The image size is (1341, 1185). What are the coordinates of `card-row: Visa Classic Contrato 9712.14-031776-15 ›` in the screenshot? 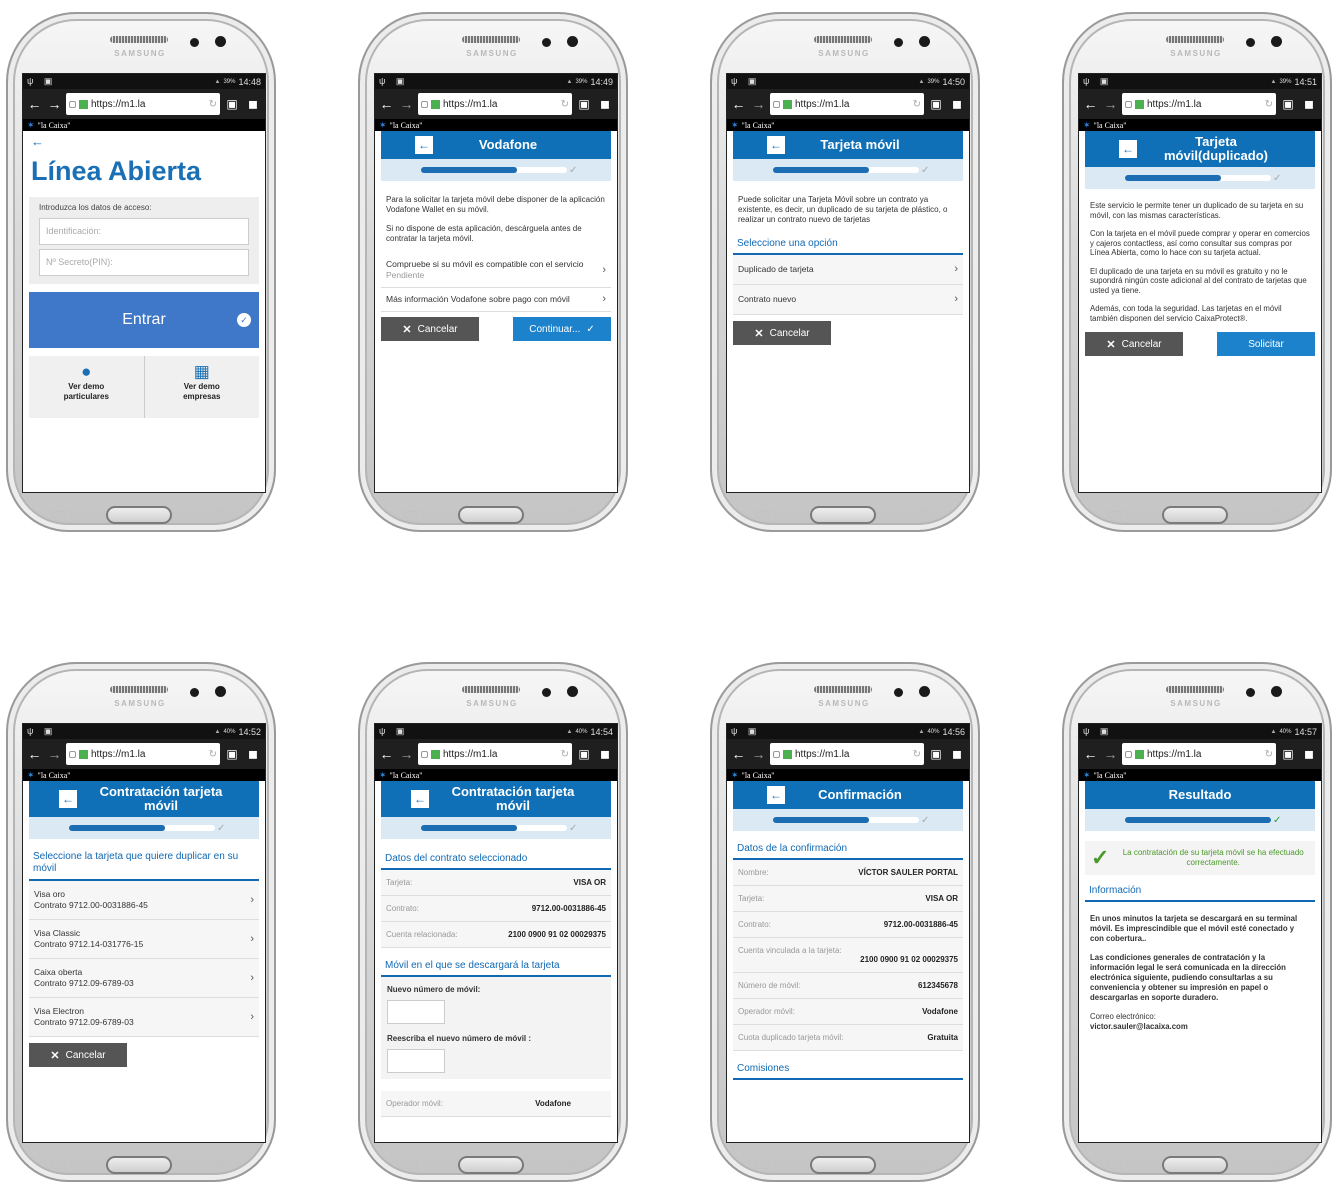 It's located at (144, 939).